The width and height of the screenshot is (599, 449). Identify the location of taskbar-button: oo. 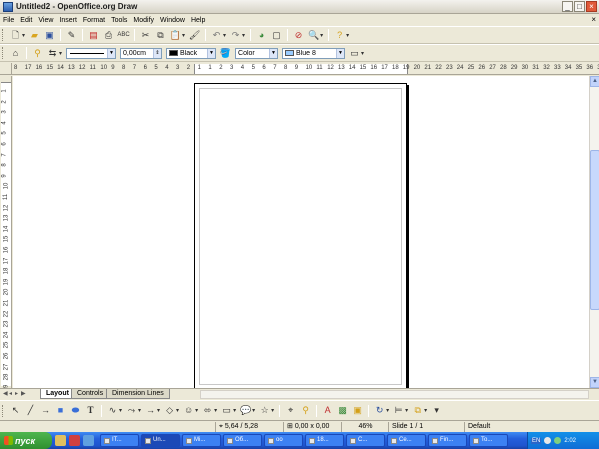
(283, 440).